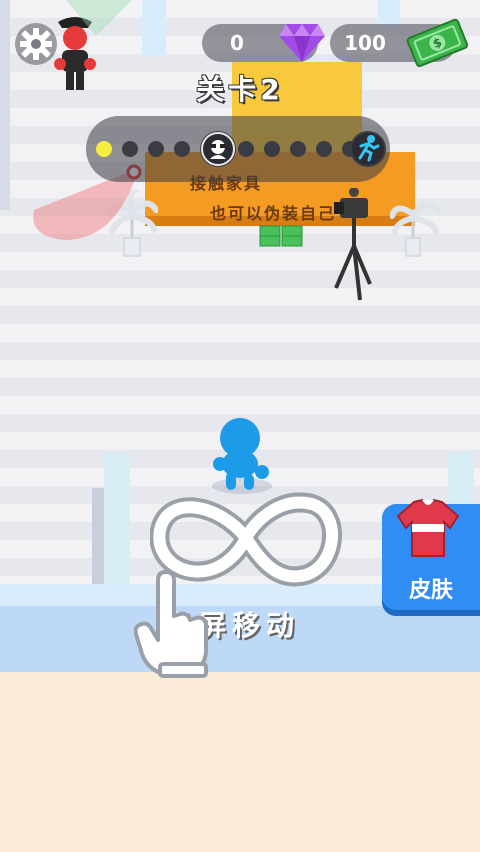 The image size is (480, 852). Describe the element at coordinates (430, 590) in the screenshot. I see `skins-button-label: 皮肤` at that location.